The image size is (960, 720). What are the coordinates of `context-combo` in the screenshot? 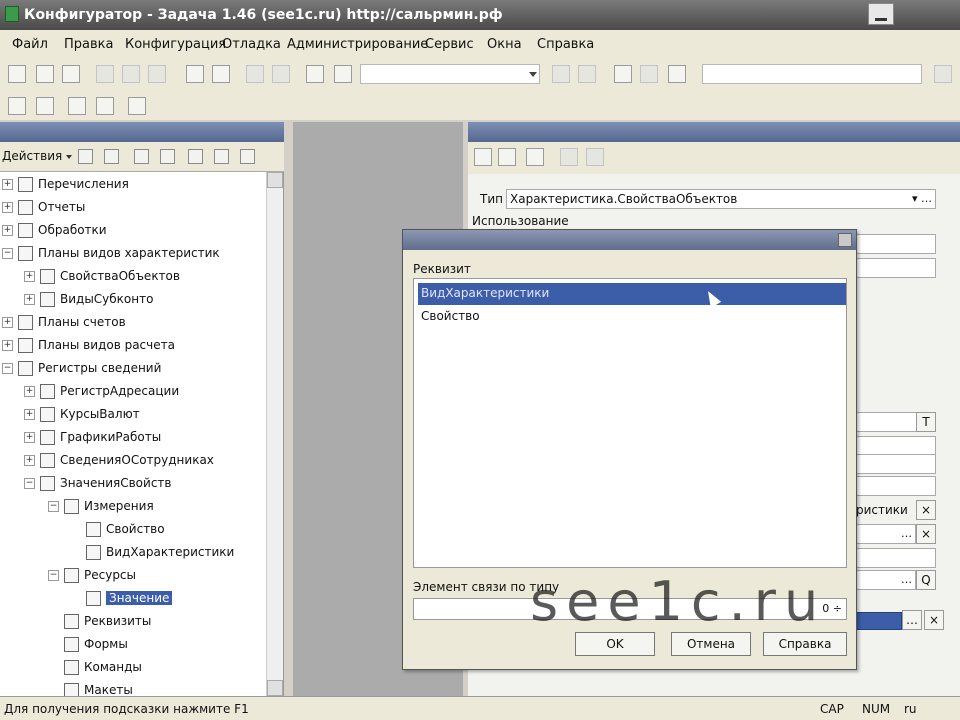 It's located at (812, 74).